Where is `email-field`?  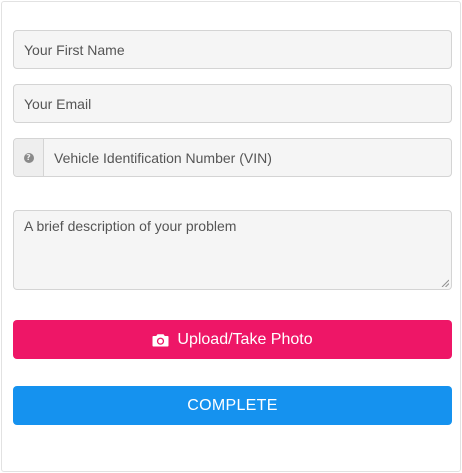 email-field is located at coordinates (232, 103).